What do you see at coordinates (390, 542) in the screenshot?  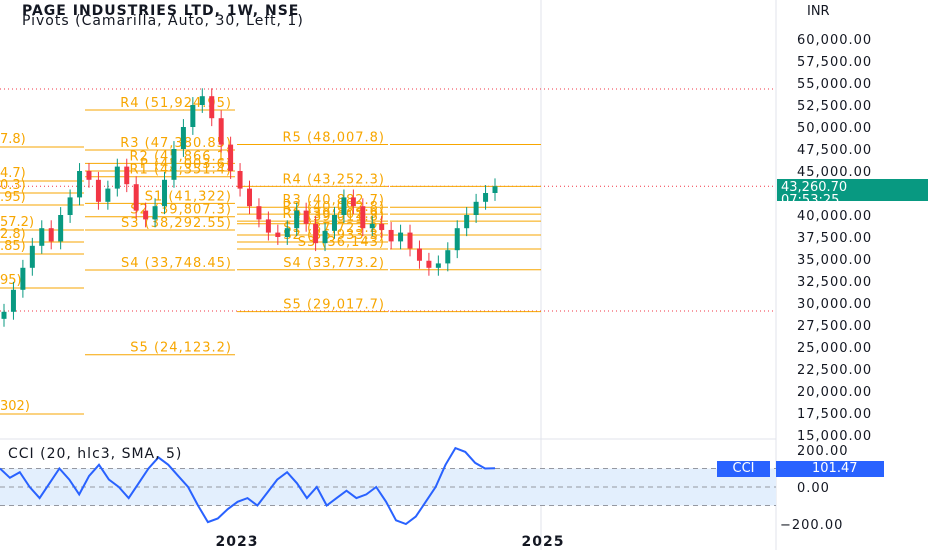 I see `time-axis: 2023 2025` at bounding box center [390, 542].